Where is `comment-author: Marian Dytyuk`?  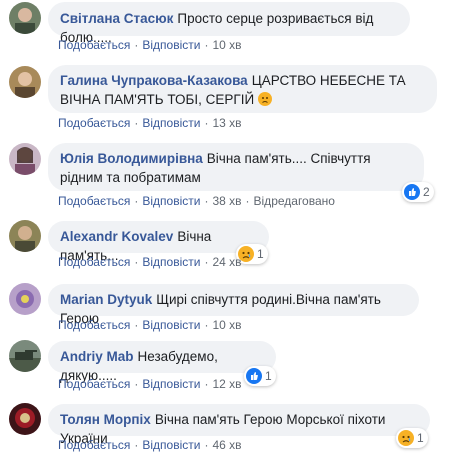
comment-author: Marian Dytyuk is located at coordinates (106, 299).